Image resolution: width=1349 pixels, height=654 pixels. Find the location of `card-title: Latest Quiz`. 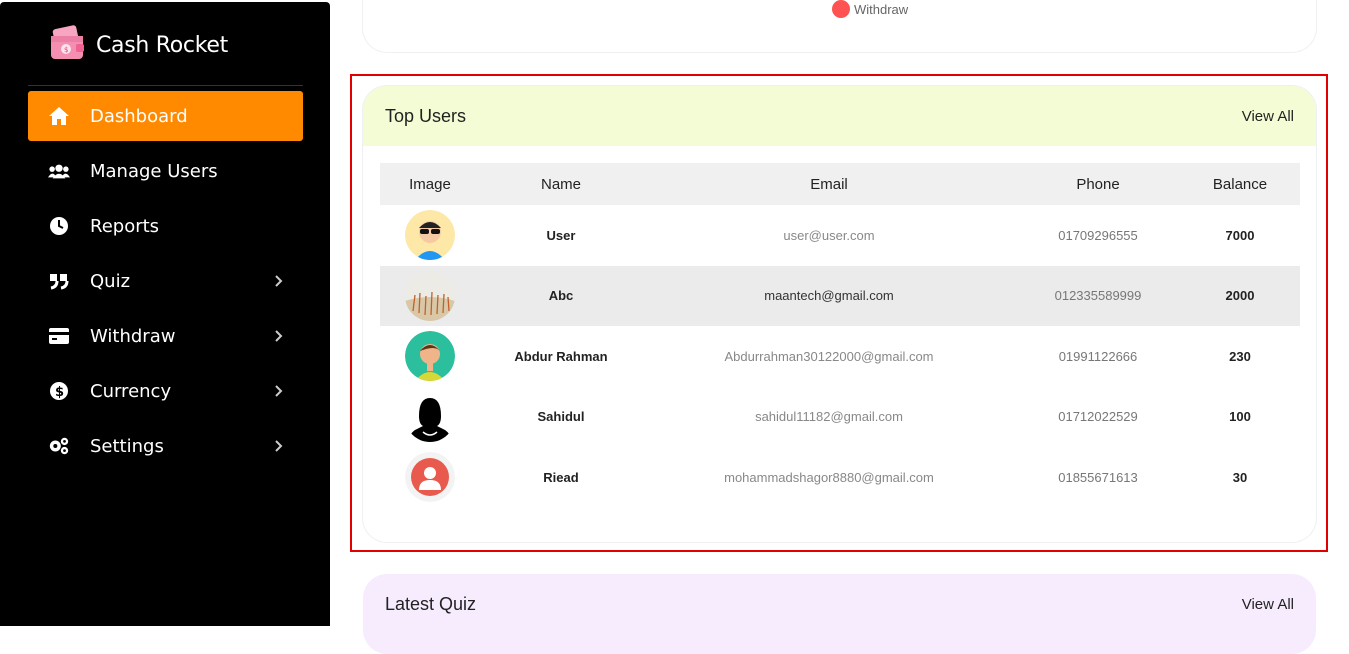

card-title: Latest Quiz is located at coordinates (431, 603).